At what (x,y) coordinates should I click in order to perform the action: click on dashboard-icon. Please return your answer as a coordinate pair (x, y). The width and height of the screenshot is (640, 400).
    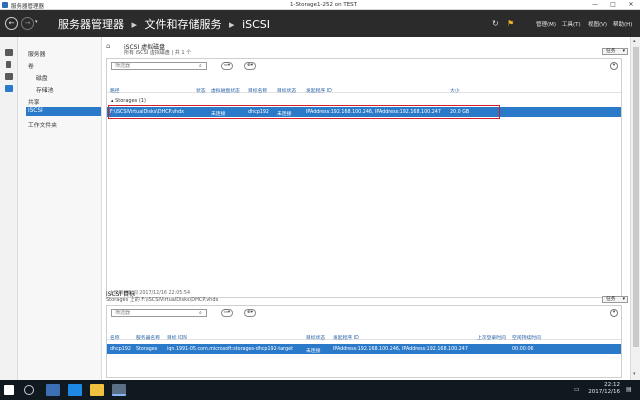
    Looking at the image, I should click on (9, 52).